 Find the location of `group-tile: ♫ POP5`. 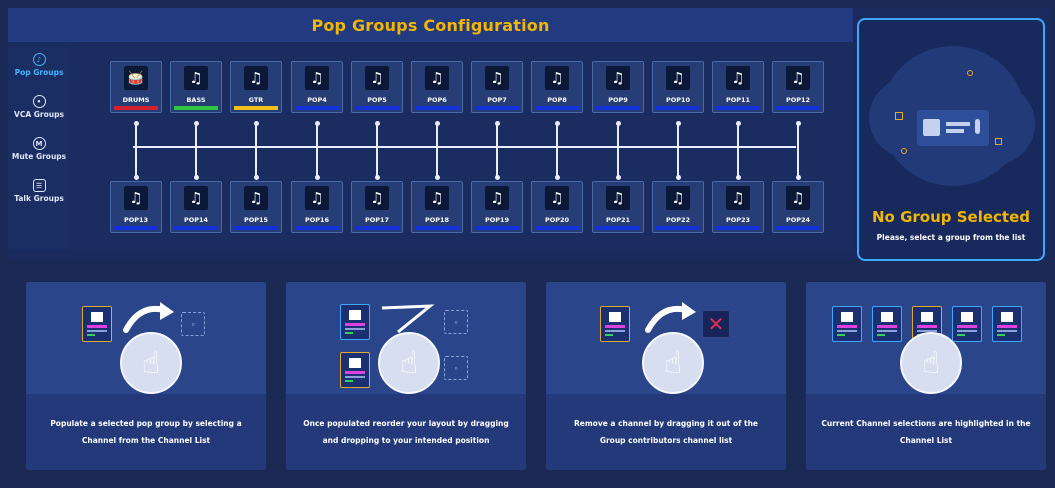

group-tile: ♫ POP5 is located at coordinates (377, 87).